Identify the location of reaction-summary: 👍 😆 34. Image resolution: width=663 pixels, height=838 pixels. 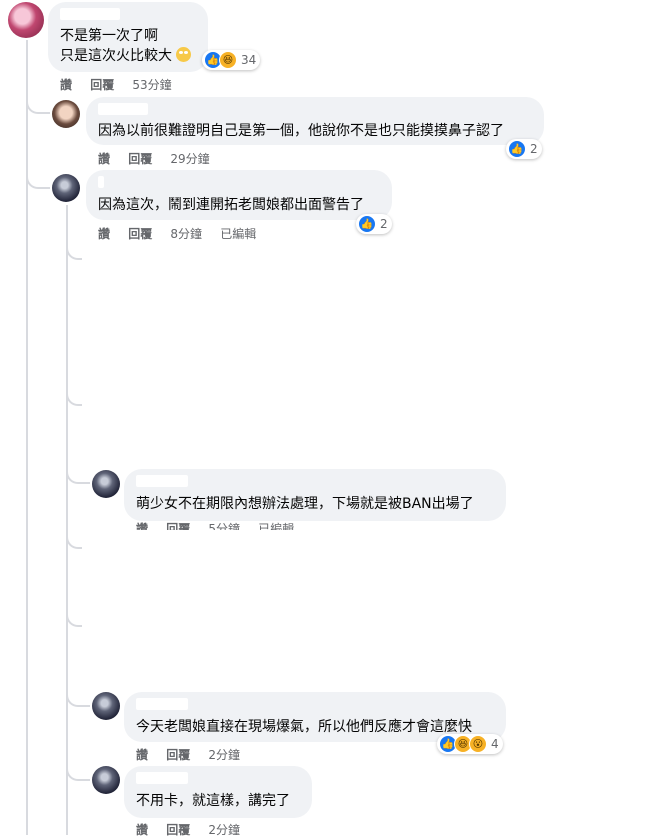
(231, 60).